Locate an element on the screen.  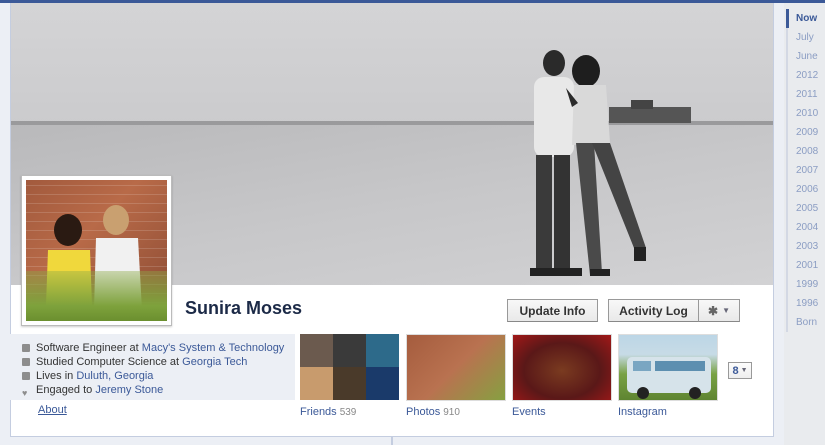
friends-label: Friends 539 is located at coordinates (328, 412).